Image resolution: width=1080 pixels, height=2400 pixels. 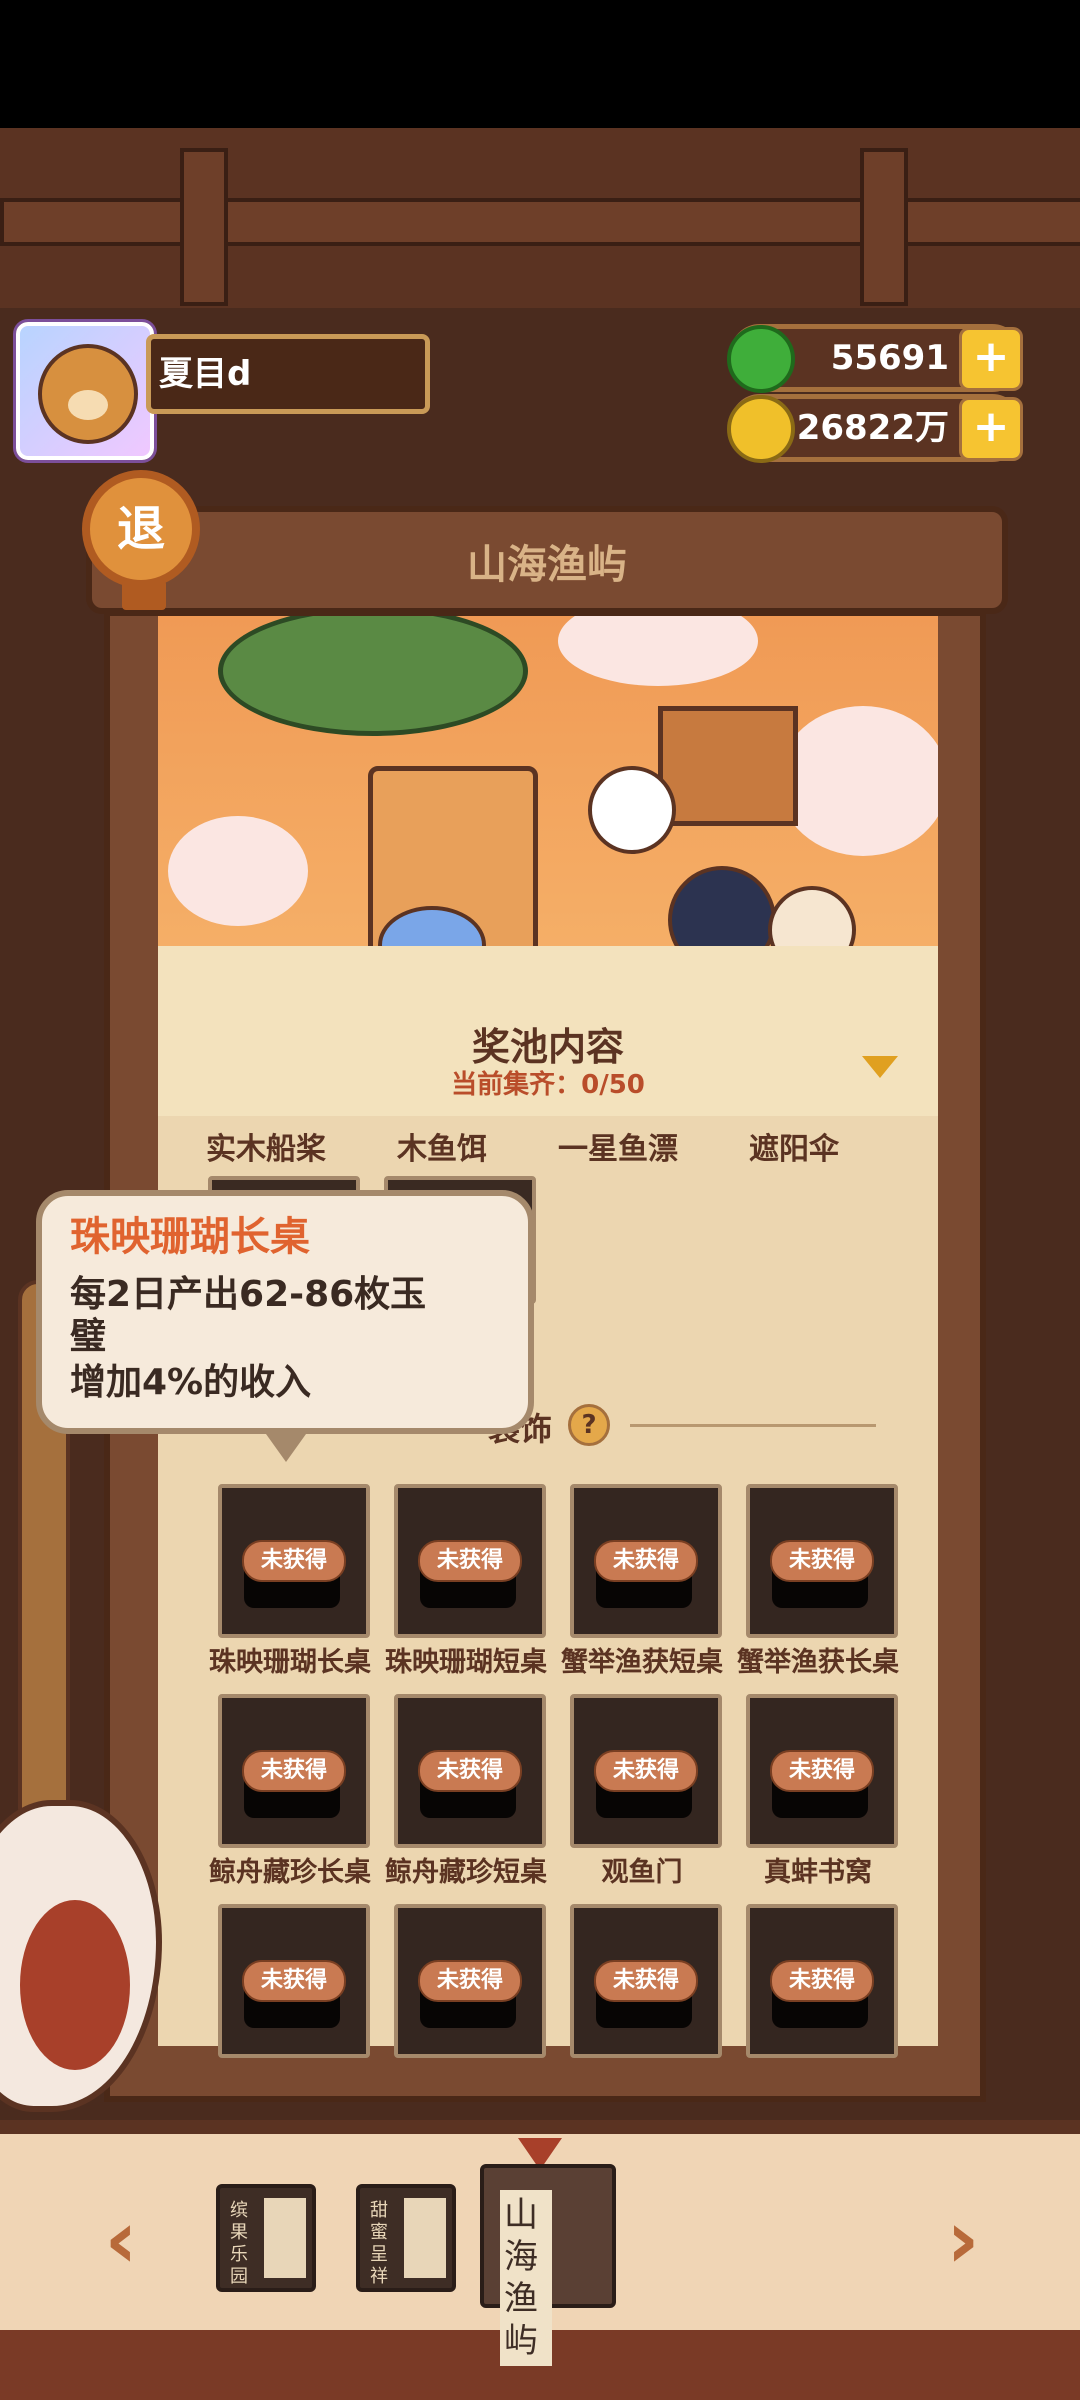 I want to click on collection-count: 当前集齐：0/50, so click(x=548, y=1085).